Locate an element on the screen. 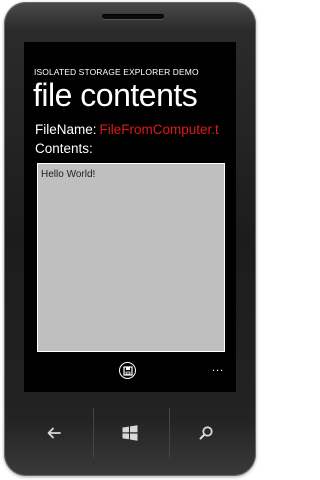 The width and height of the screenshot is (320, 480). filename-row: FileName: FileFromComputer.t is located at coordinates (135, 129).